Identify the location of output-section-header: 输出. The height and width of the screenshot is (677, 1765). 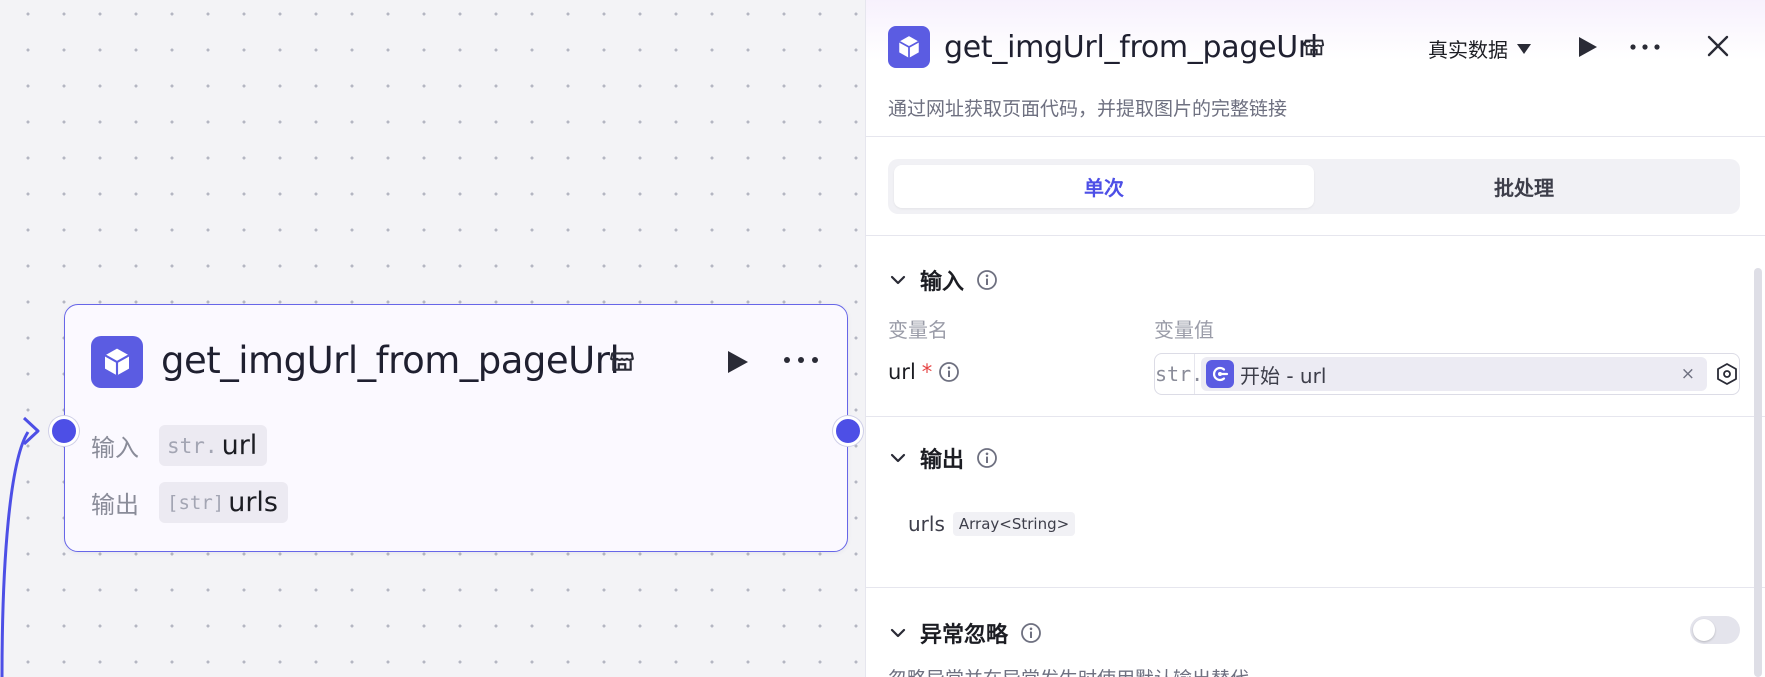
(943, 458).